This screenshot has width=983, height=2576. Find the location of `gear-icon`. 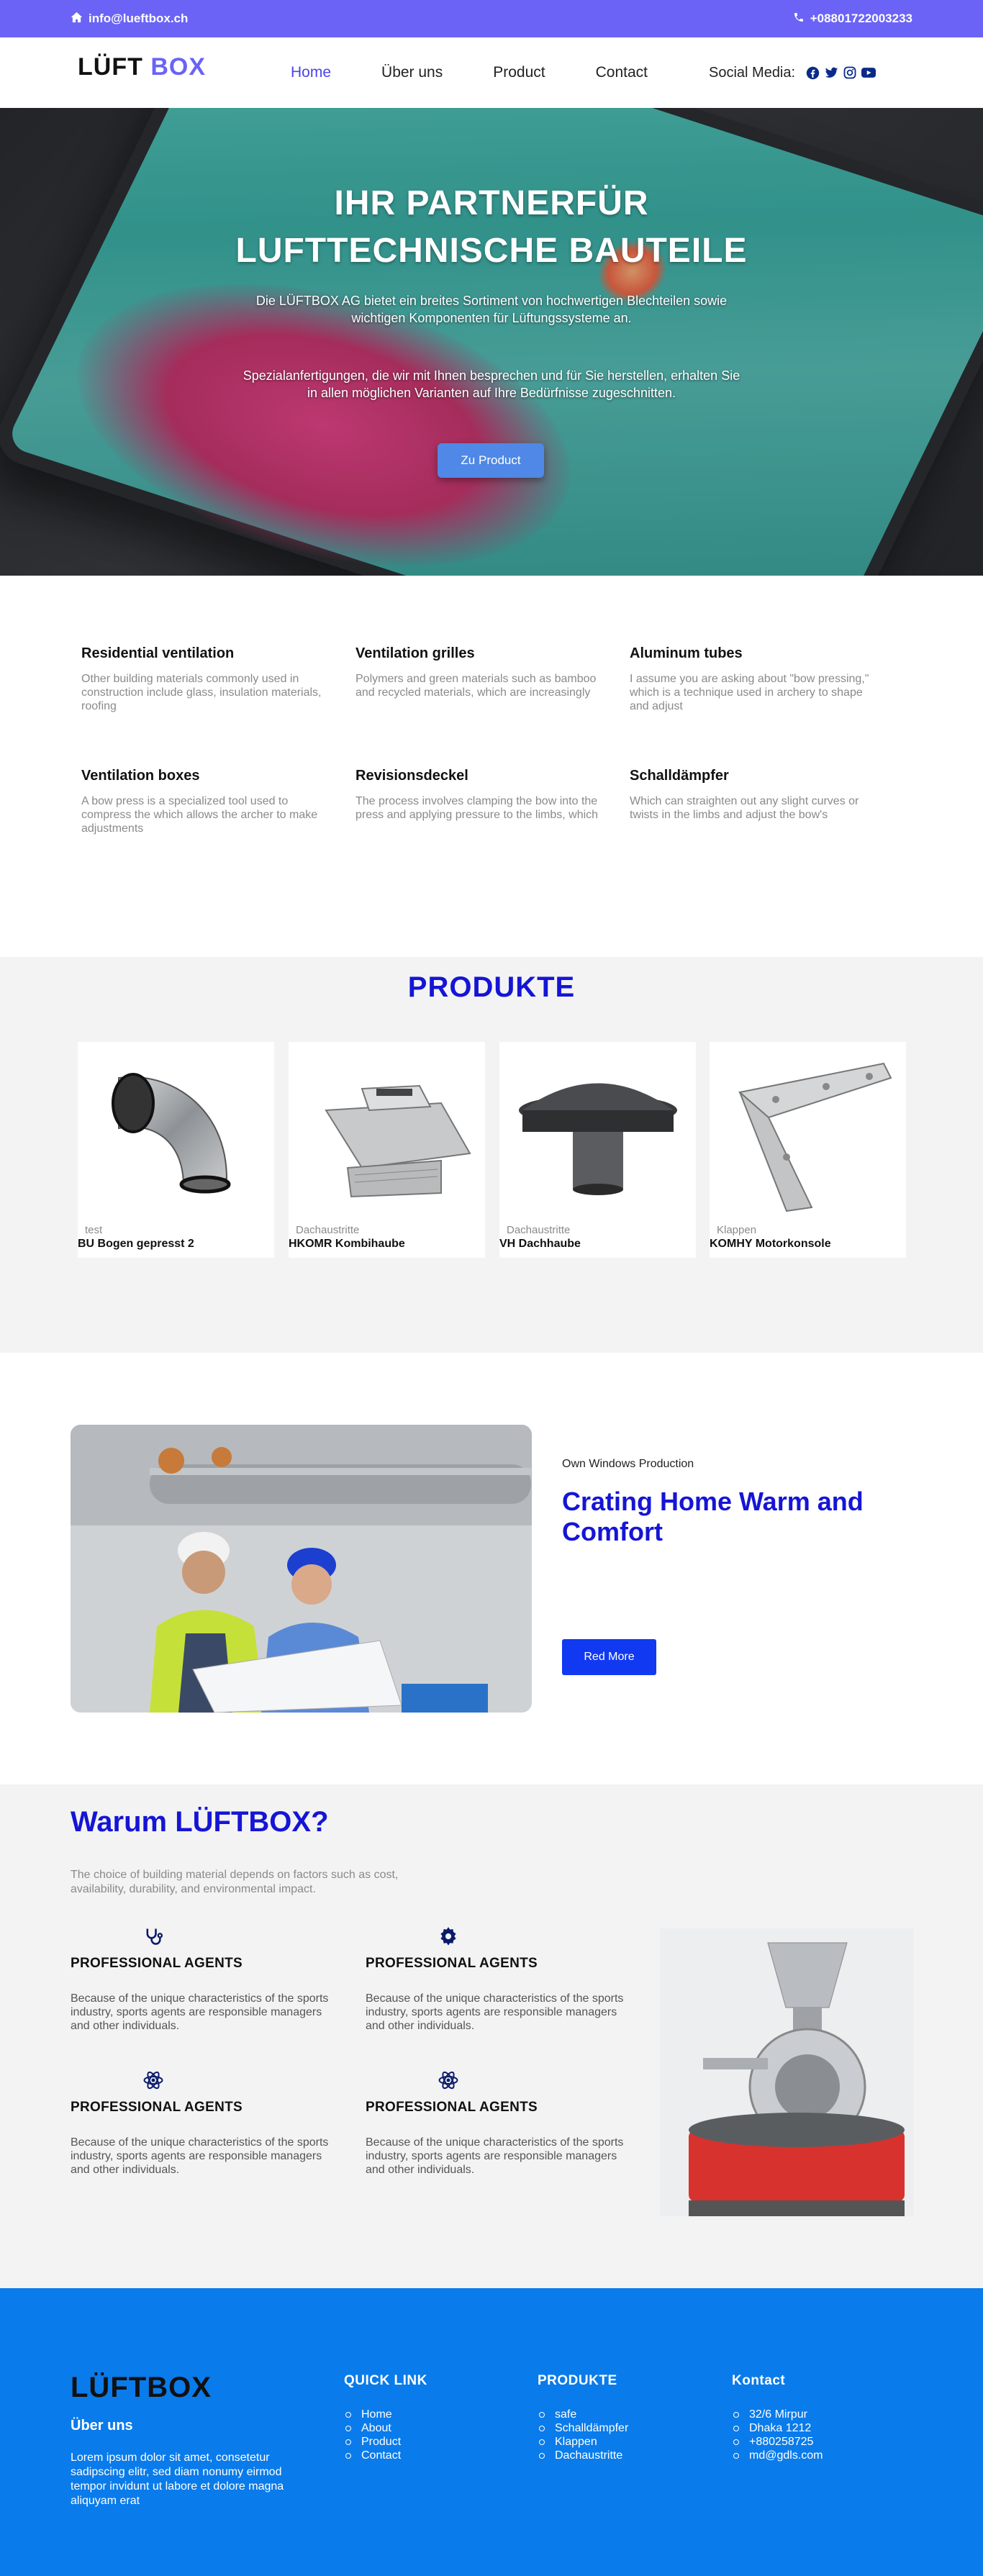

gear-icon is located at coordinates (448, 1936).